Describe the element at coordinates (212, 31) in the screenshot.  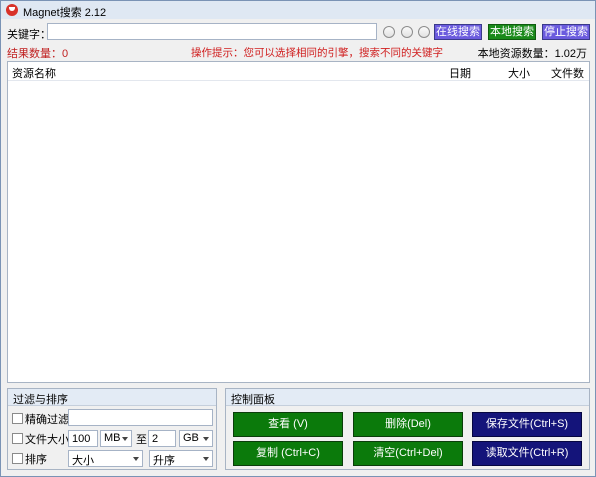
I see `keyword-input` at that location.